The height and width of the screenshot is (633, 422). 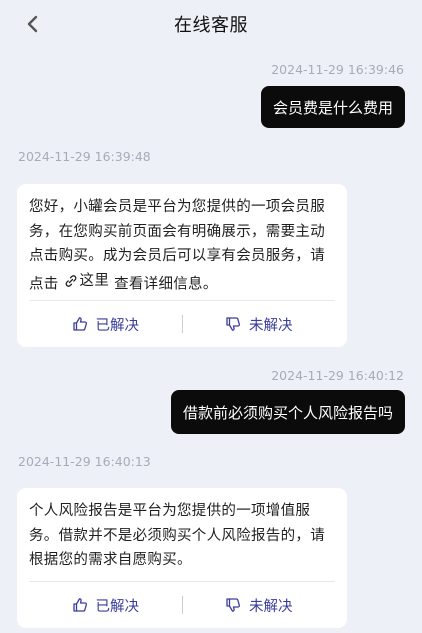 I want to click on user-message-bubble: 会员费是什么费用, so click(x=332, y=107).